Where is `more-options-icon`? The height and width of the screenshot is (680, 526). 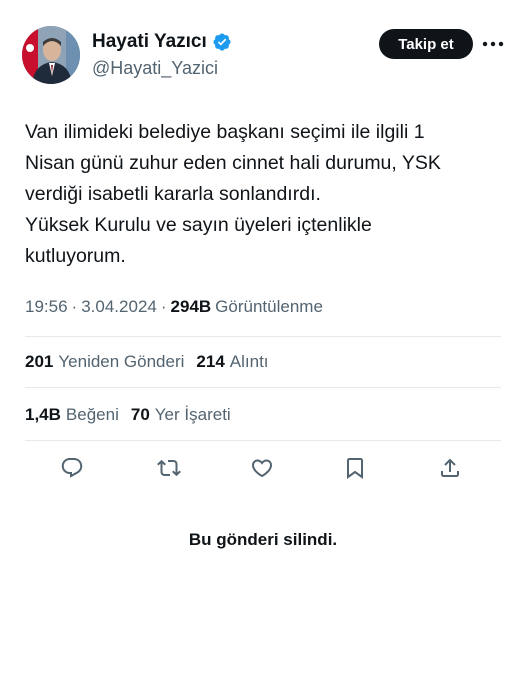
more-options-icon is located at coordinates (493, 44).